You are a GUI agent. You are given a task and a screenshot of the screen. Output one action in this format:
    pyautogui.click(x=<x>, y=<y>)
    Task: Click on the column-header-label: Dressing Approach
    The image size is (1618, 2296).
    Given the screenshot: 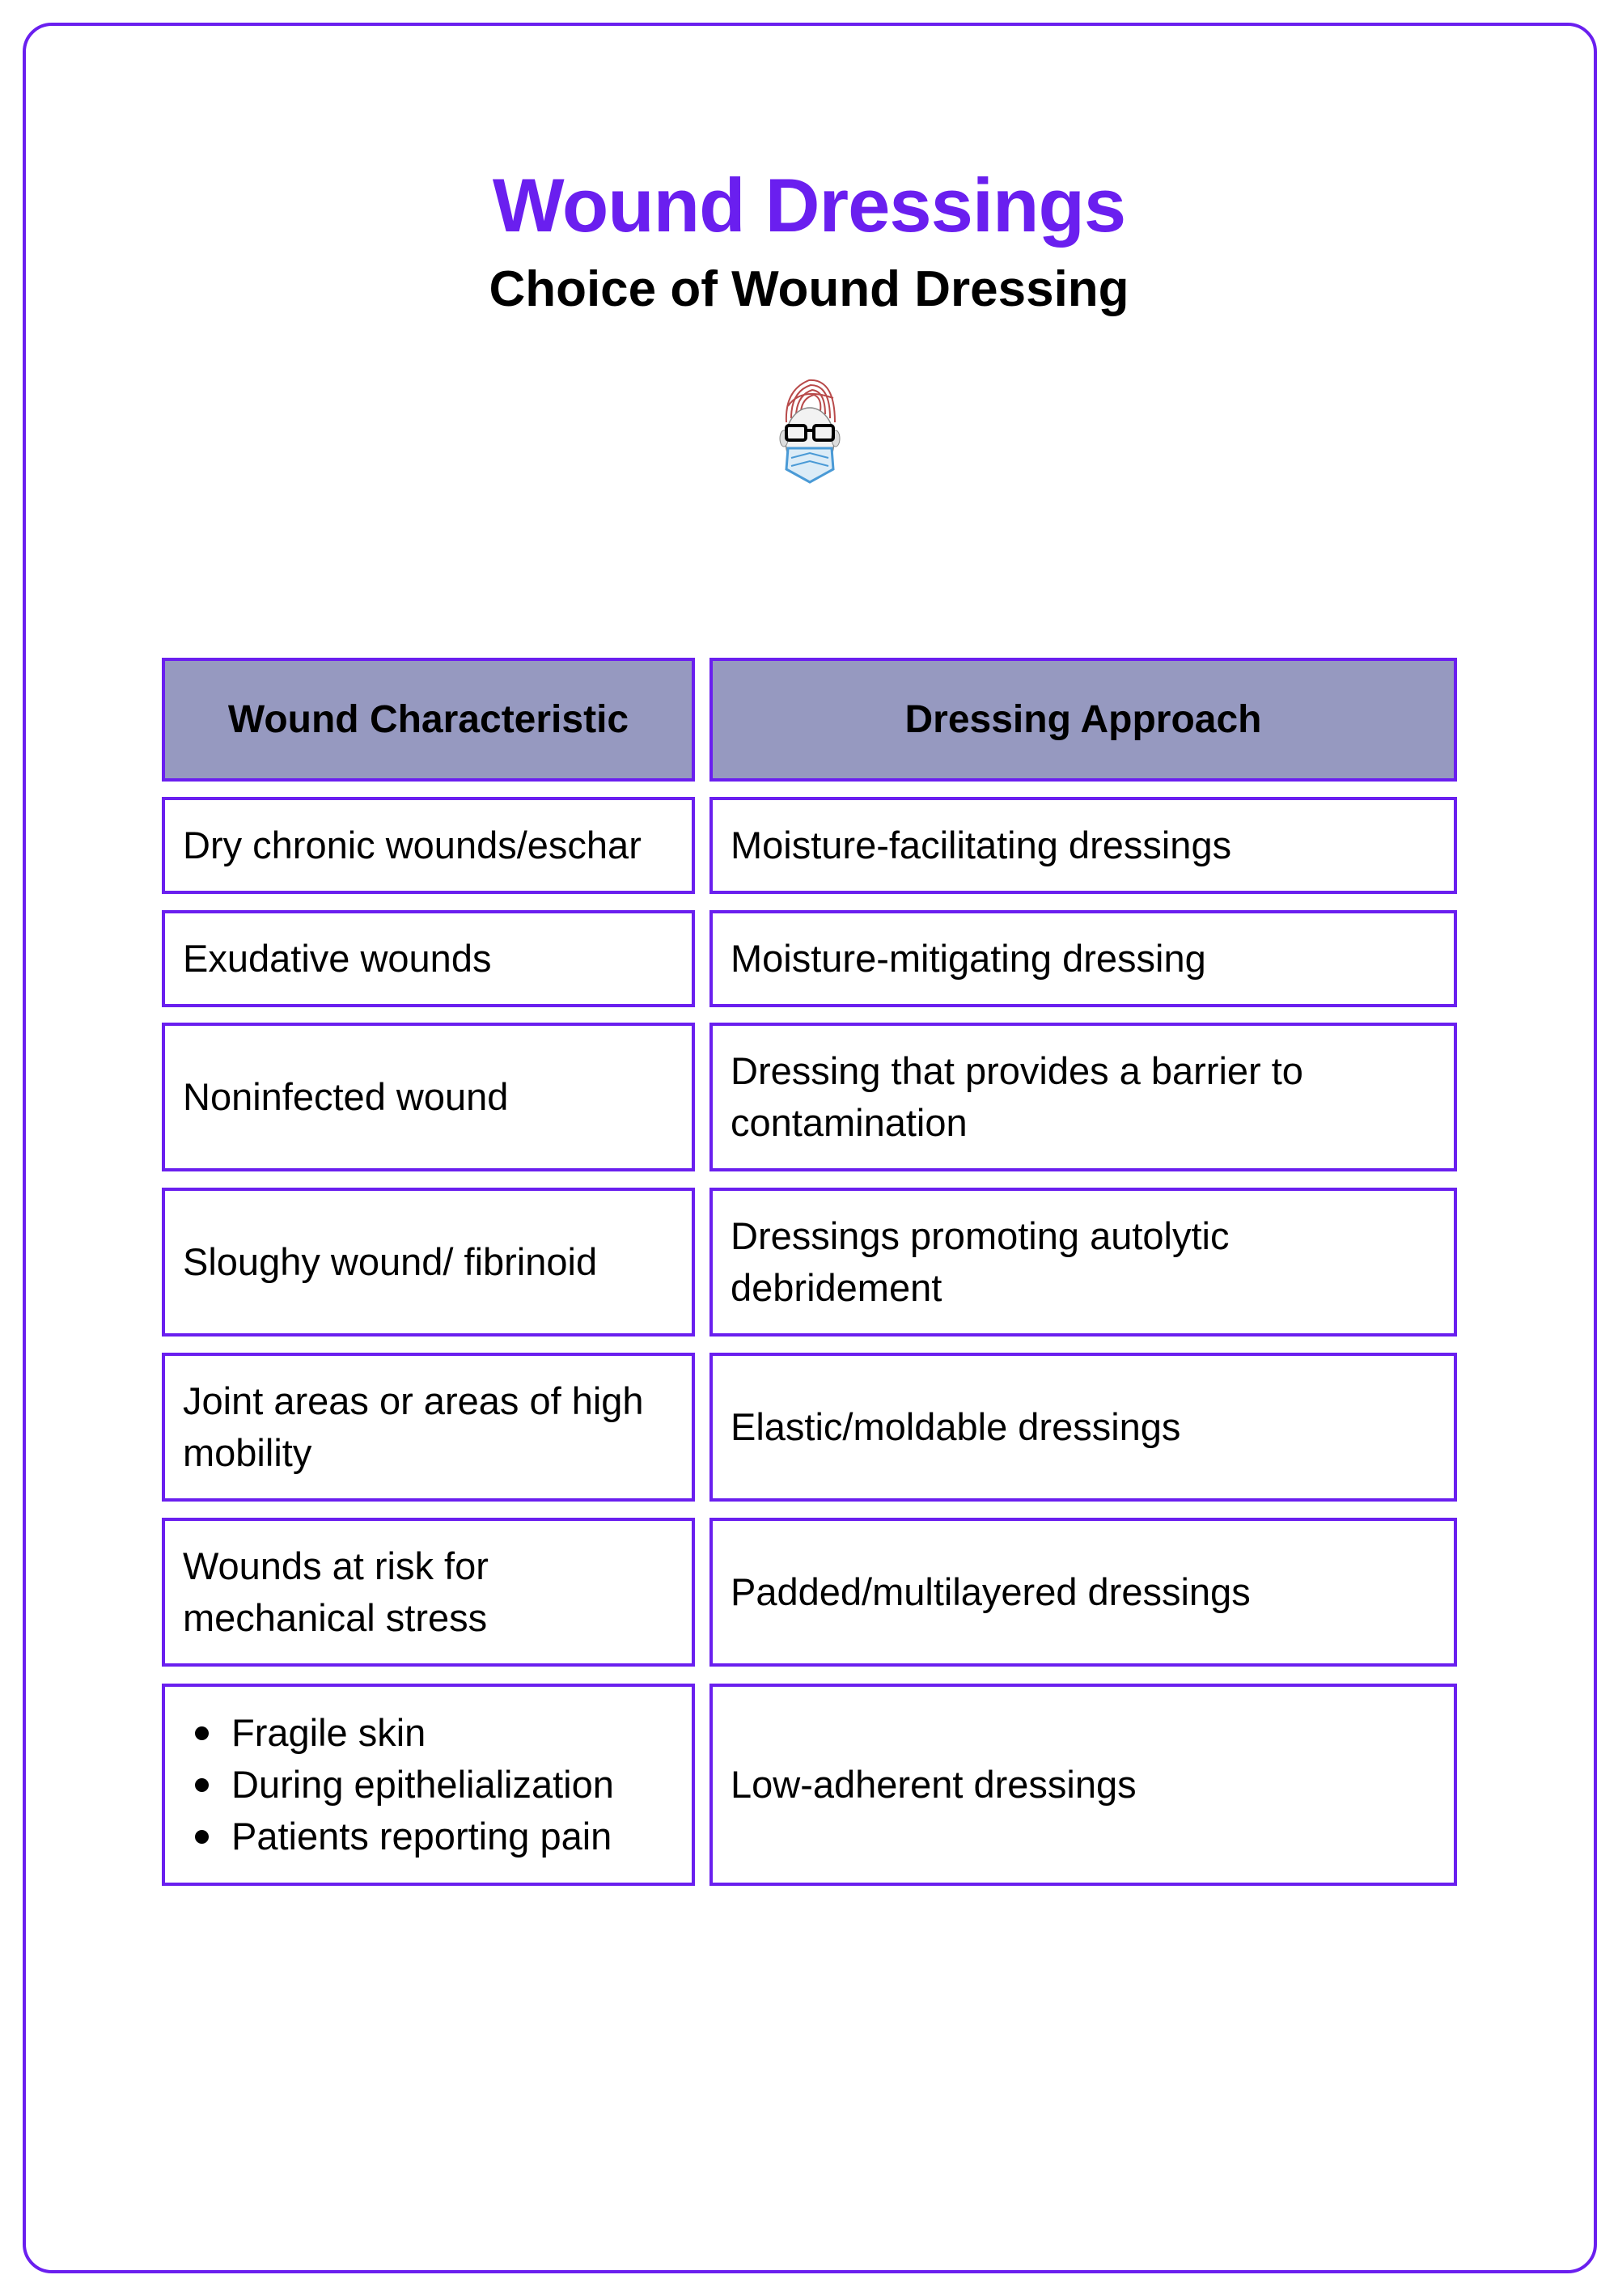 What is the action you would take?
    pyautogui.click(x=1083, y=719)
    